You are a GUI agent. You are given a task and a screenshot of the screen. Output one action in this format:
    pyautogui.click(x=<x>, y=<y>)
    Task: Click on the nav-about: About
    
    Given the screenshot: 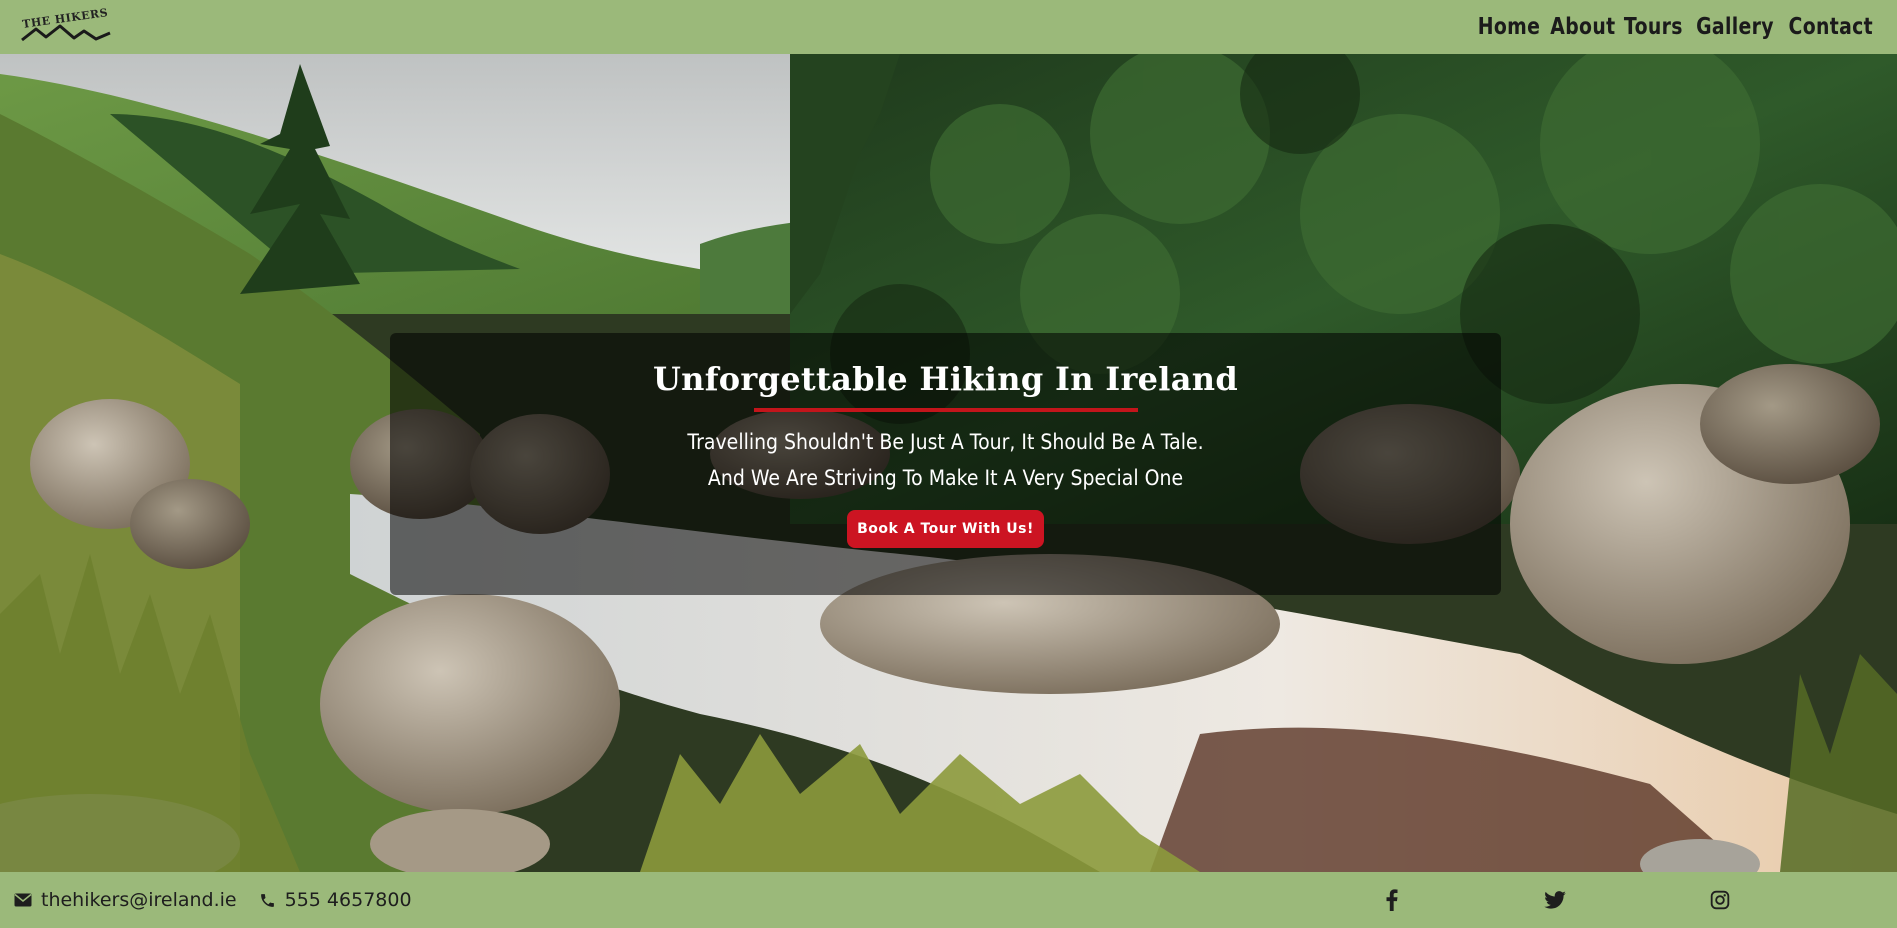 What is the action you would take?
    pyautogui.click(x=1582, y=27)
    